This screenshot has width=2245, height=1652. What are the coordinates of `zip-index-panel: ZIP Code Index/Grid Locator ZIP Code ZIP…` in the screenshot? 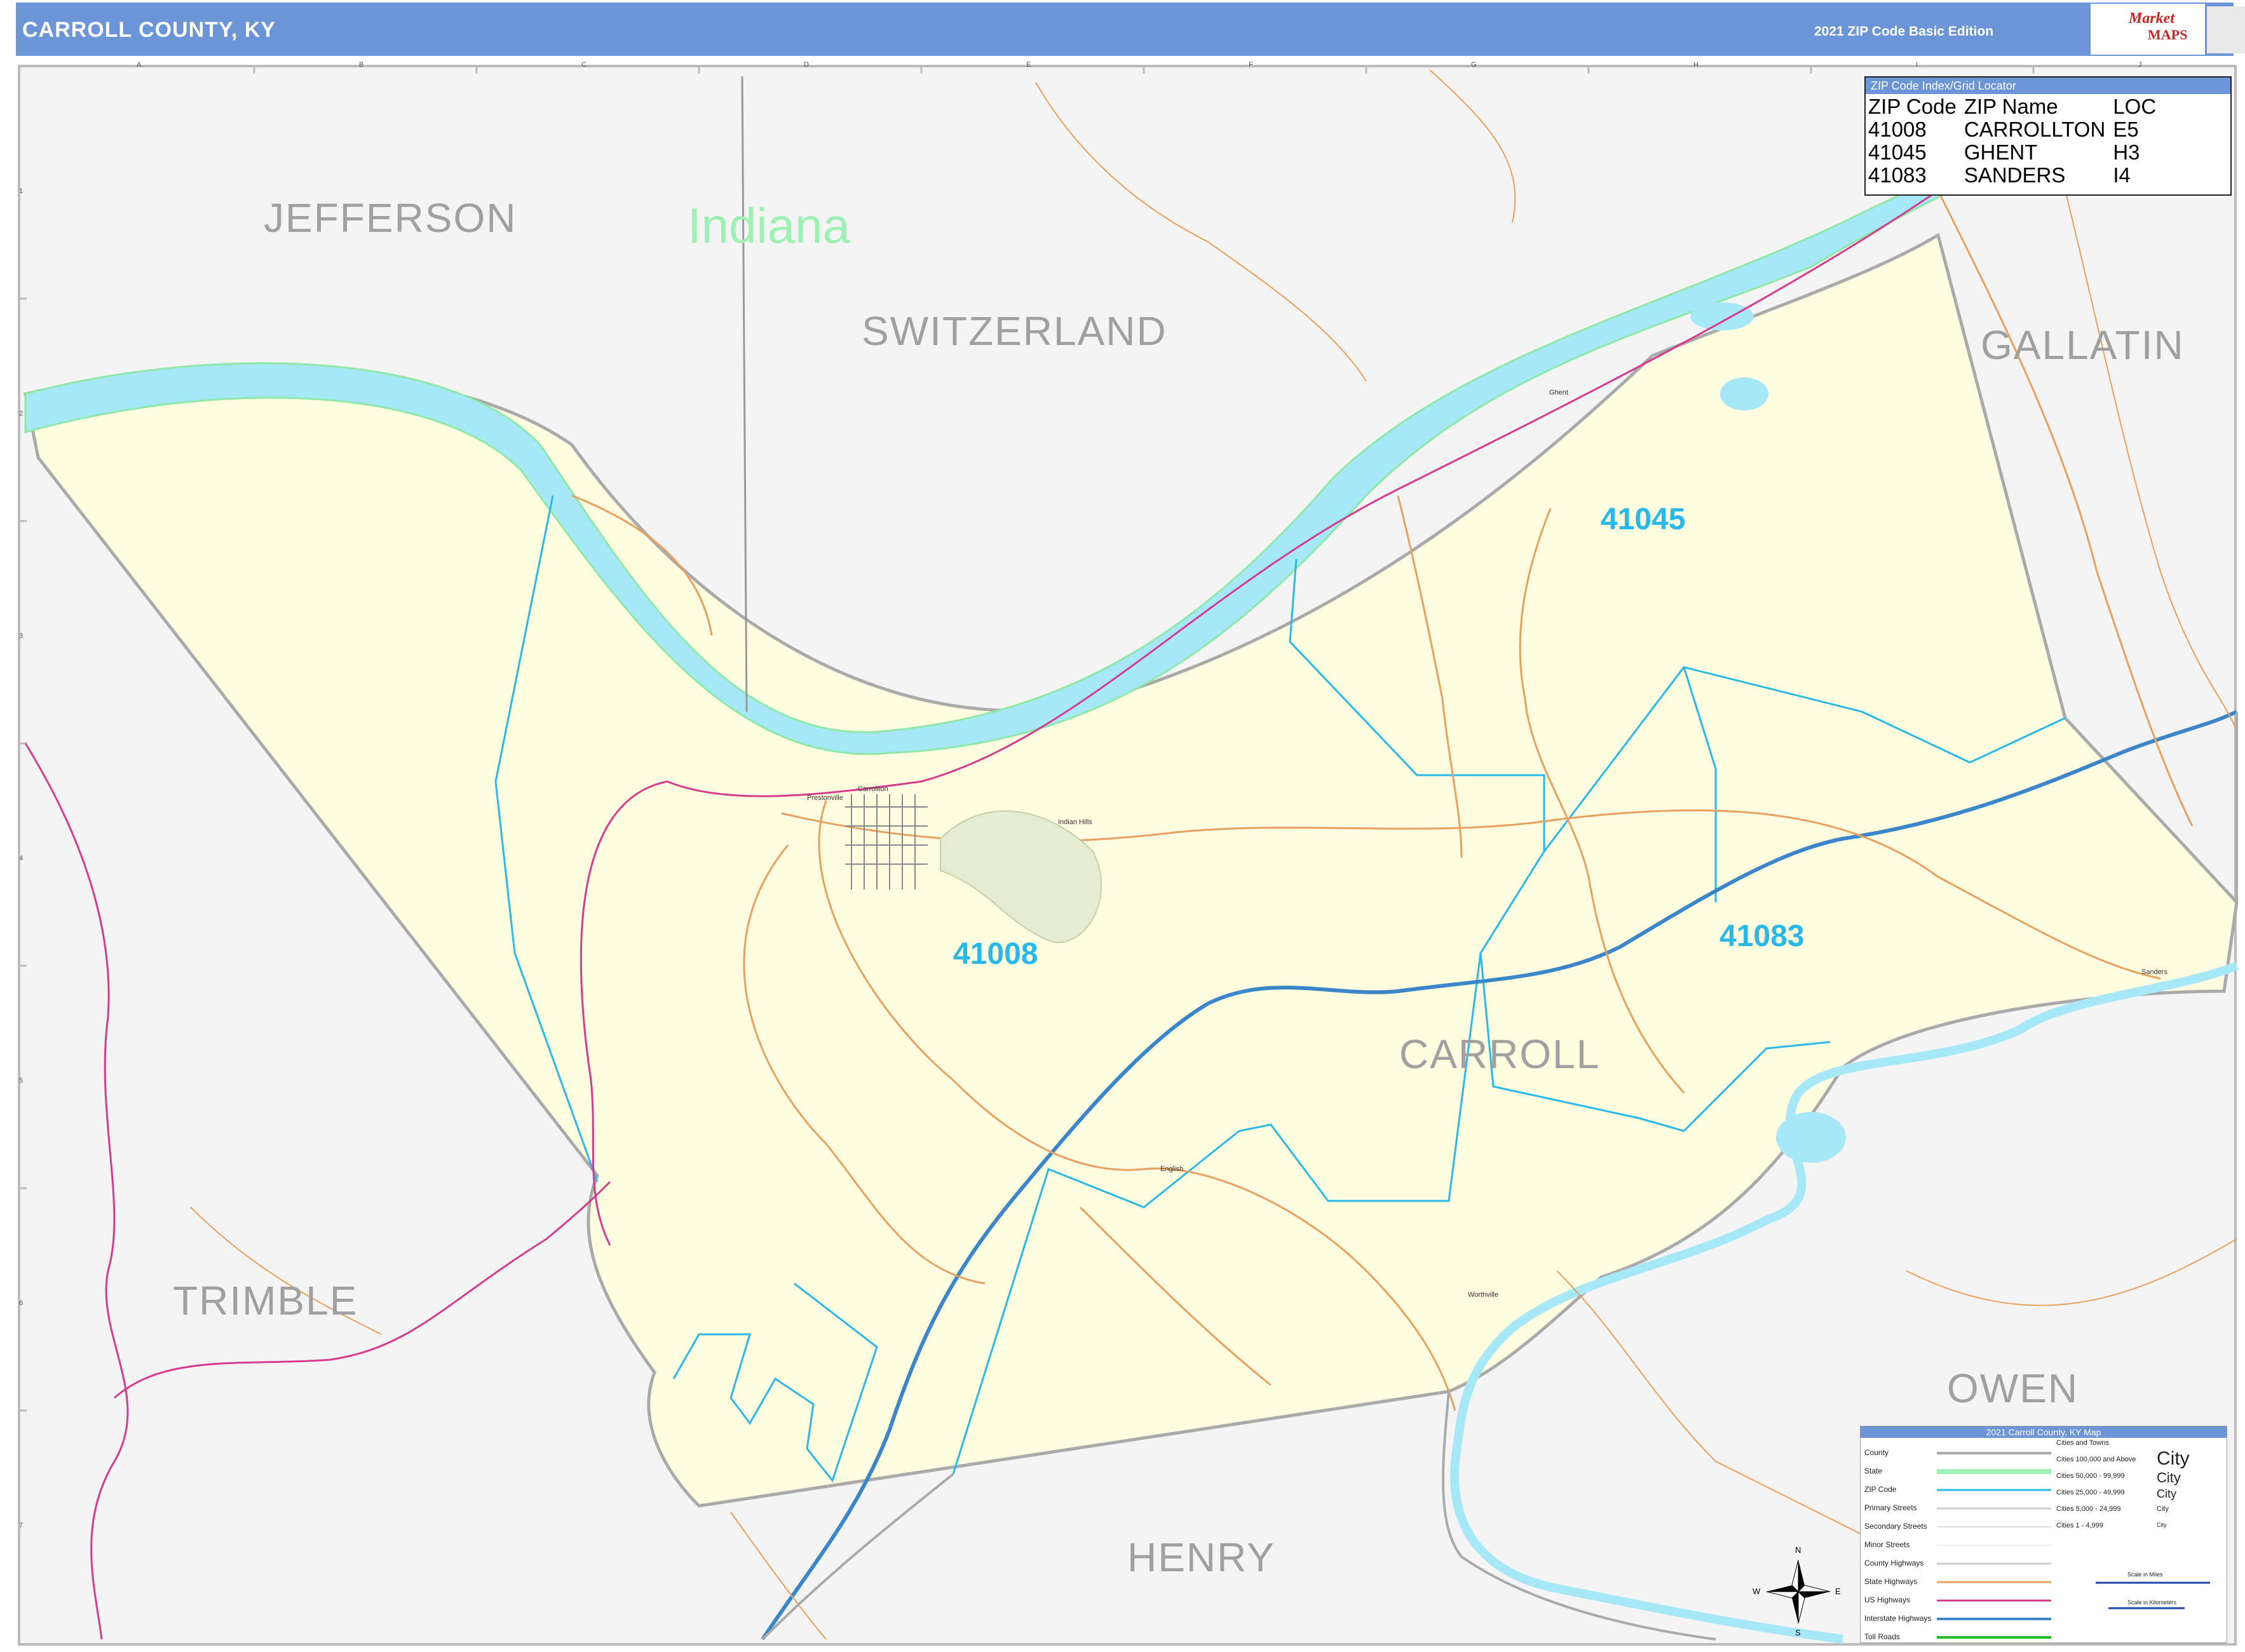 It's located at (2048, 136).